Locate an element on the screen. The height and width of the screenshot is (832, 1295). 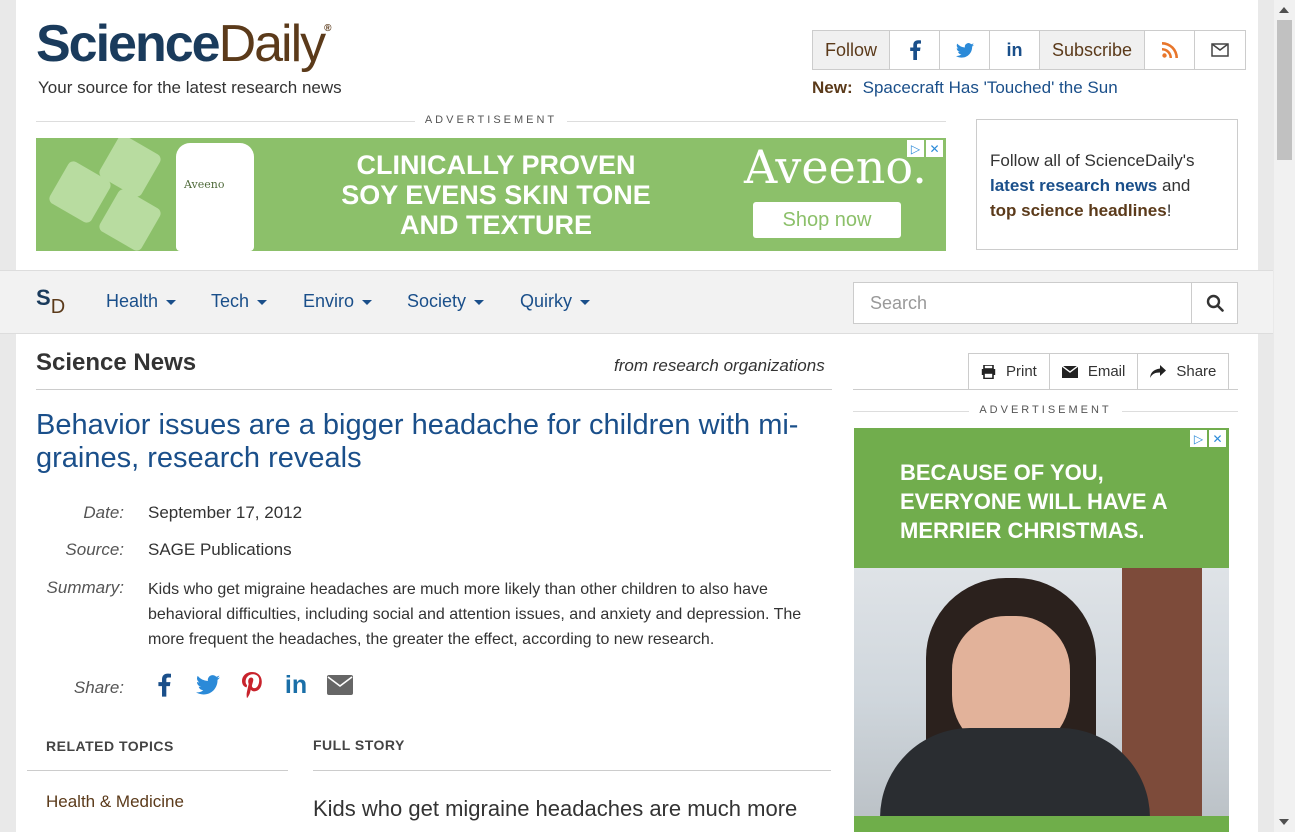
ad-label-top: ADVERTISEMENT is located at coordinates (491, 120).